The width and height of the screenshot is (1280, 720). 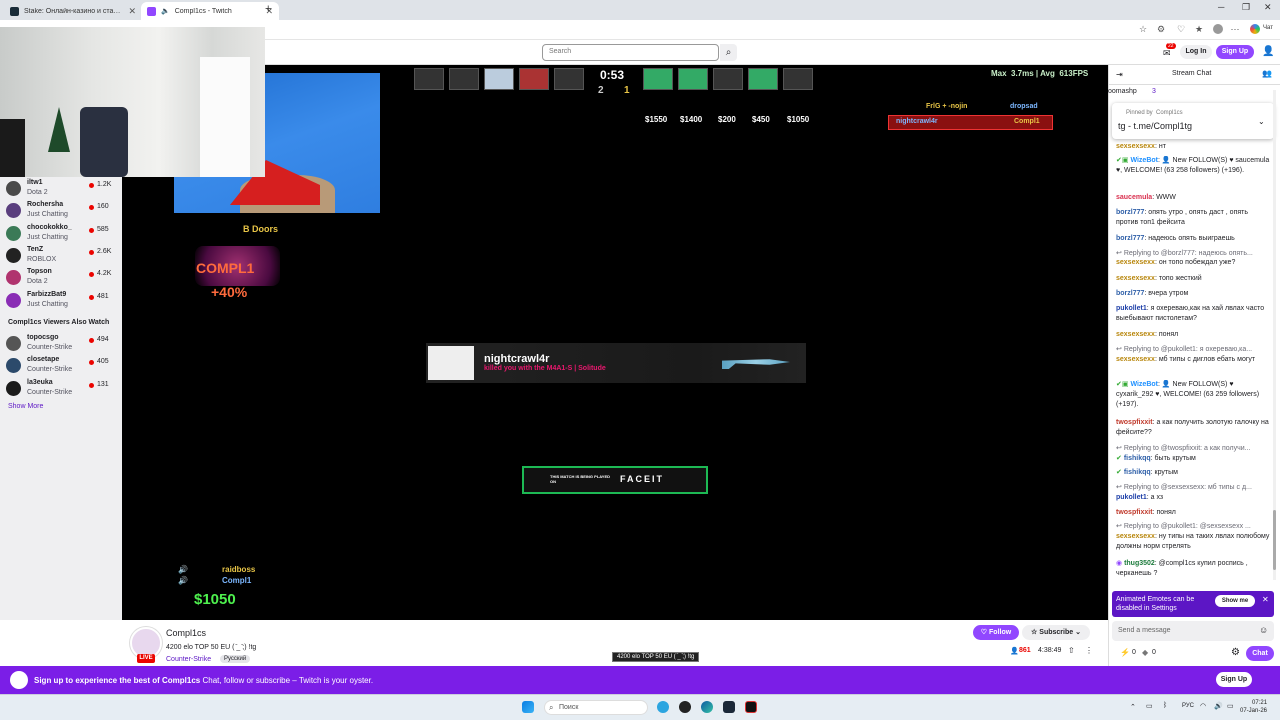 What do you see at coordinates (62, 190) in the screenshot?
I see `sidebar-channel-iltw1: iltw1 Dota 2 1.2K` at bounding box center [62, 190].